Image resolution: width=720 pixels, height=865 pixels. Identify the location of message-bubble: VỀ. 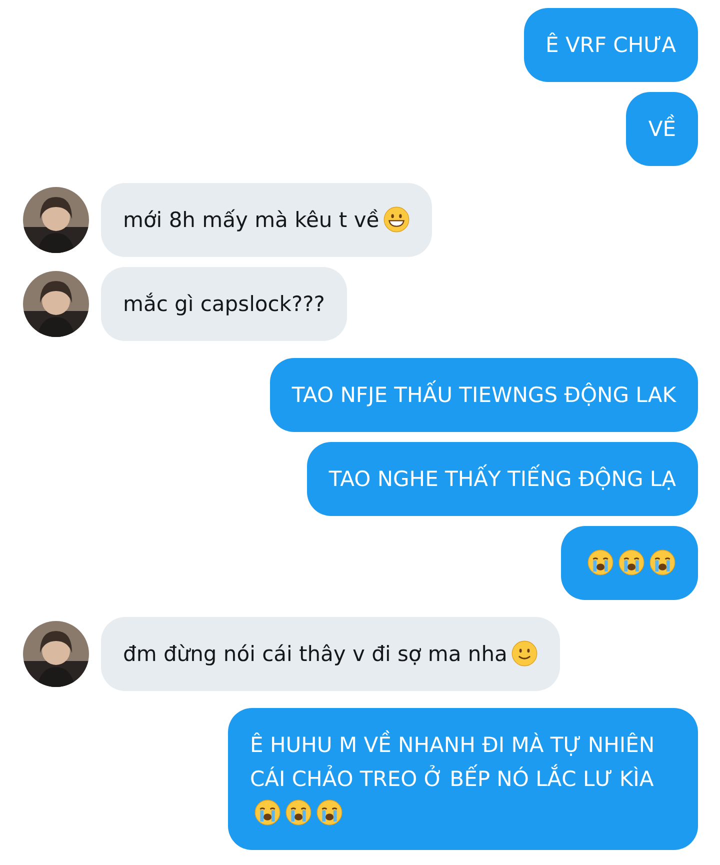
(662, 129).